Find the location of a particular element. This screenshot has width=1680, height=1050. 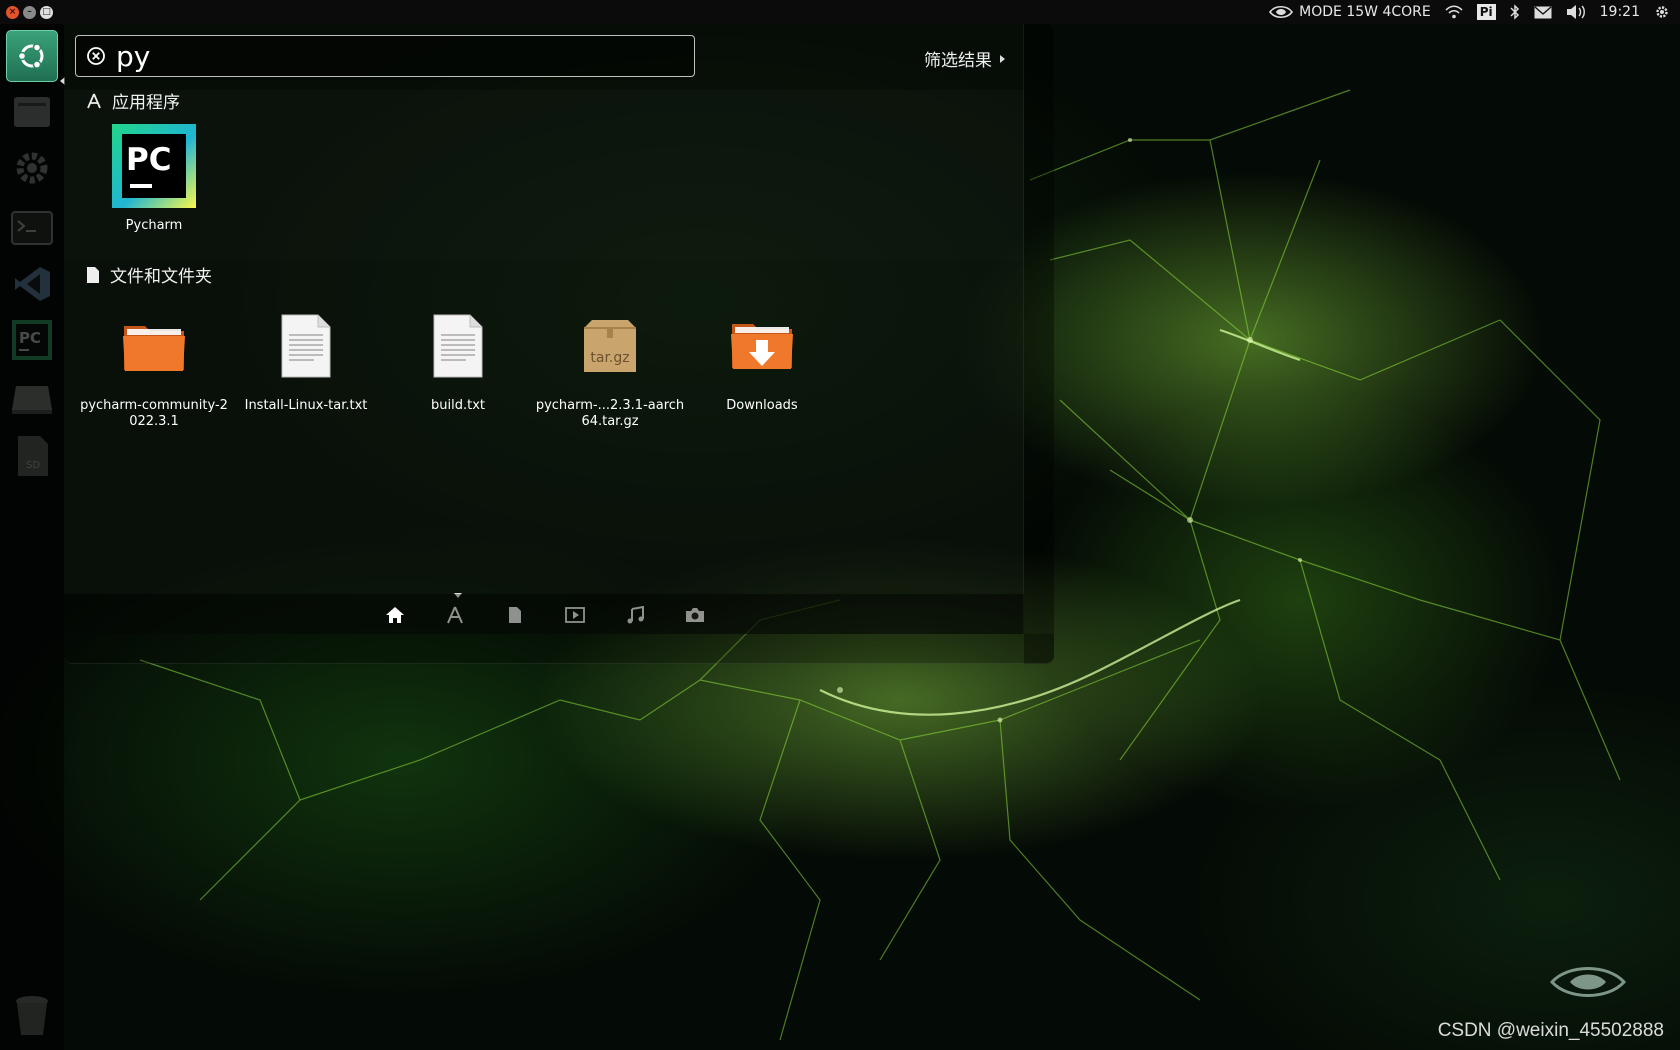

downloads-folder-icon is located at coordinates (762, 346).